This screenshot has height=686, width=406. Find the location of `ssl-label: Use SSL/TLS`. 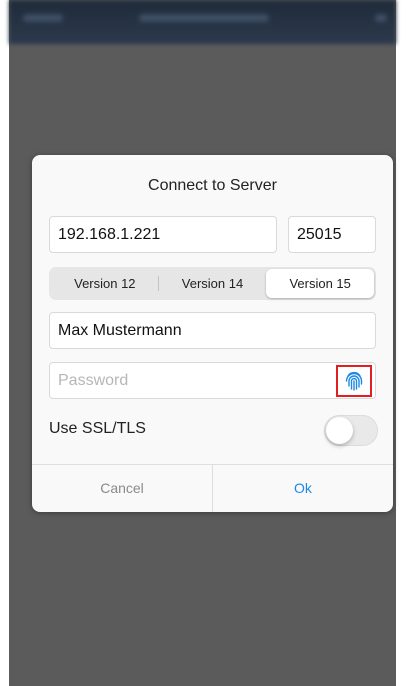

ssl-label: Use SSL/TLS is located at coordinates (97, 428).